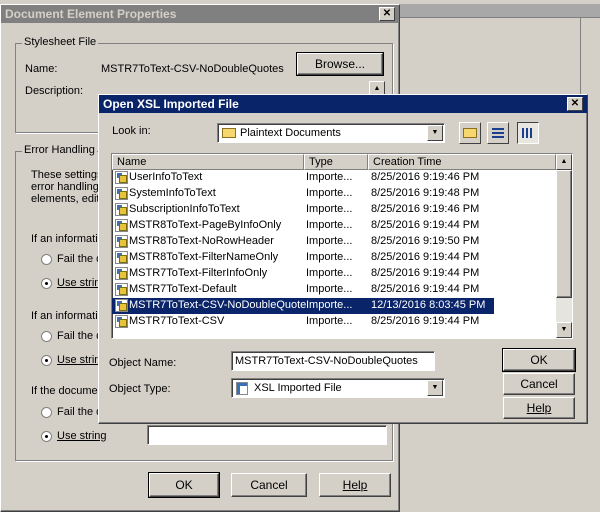 The image size is (600, 512). Describe the element at coordinates (54, 91) in the screenshot. I see `description-label: Description:` at that location.